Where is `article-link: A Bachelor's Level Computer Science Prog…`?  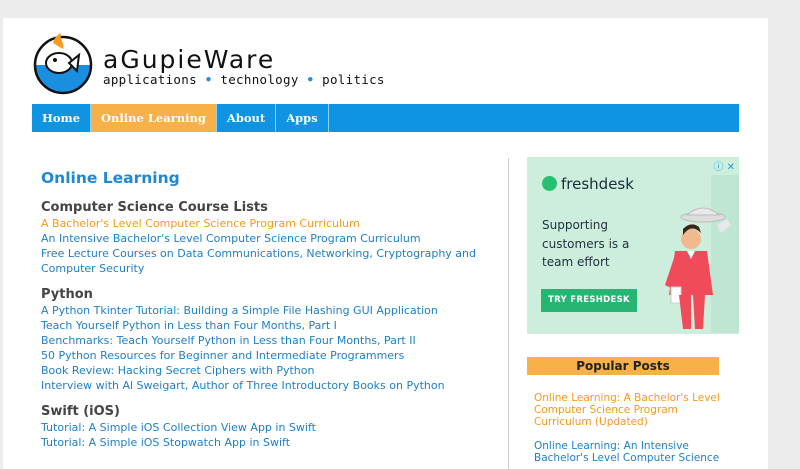
article-link: A Bachelor's Level Computer Science Prog… is located at coordinates (200, 223).